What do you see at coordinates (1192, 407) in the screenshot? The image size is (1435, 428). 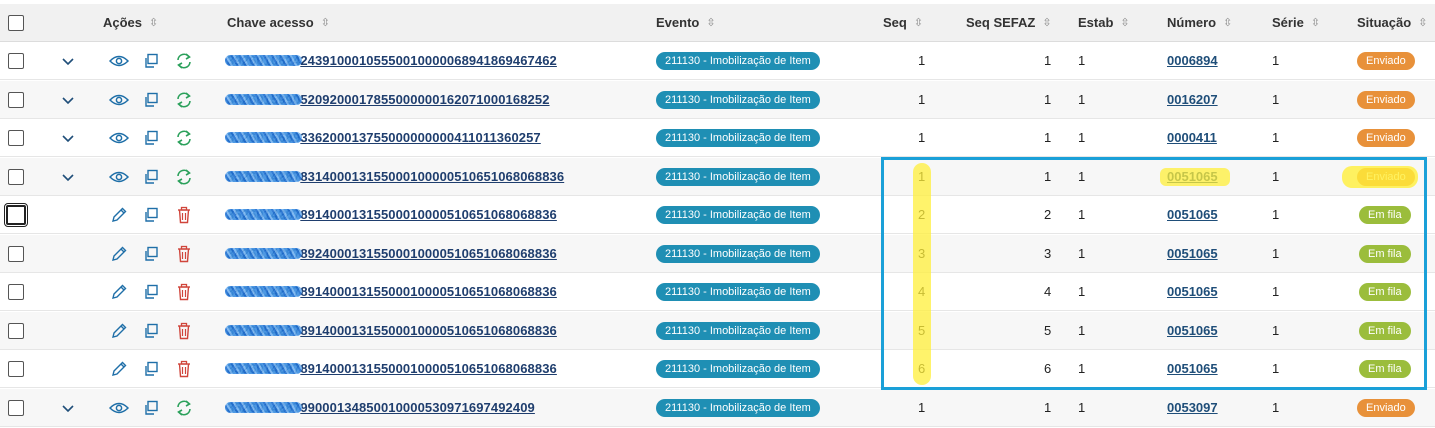 I see `numero-link: 0053097` at bounding box center [1192, 407].